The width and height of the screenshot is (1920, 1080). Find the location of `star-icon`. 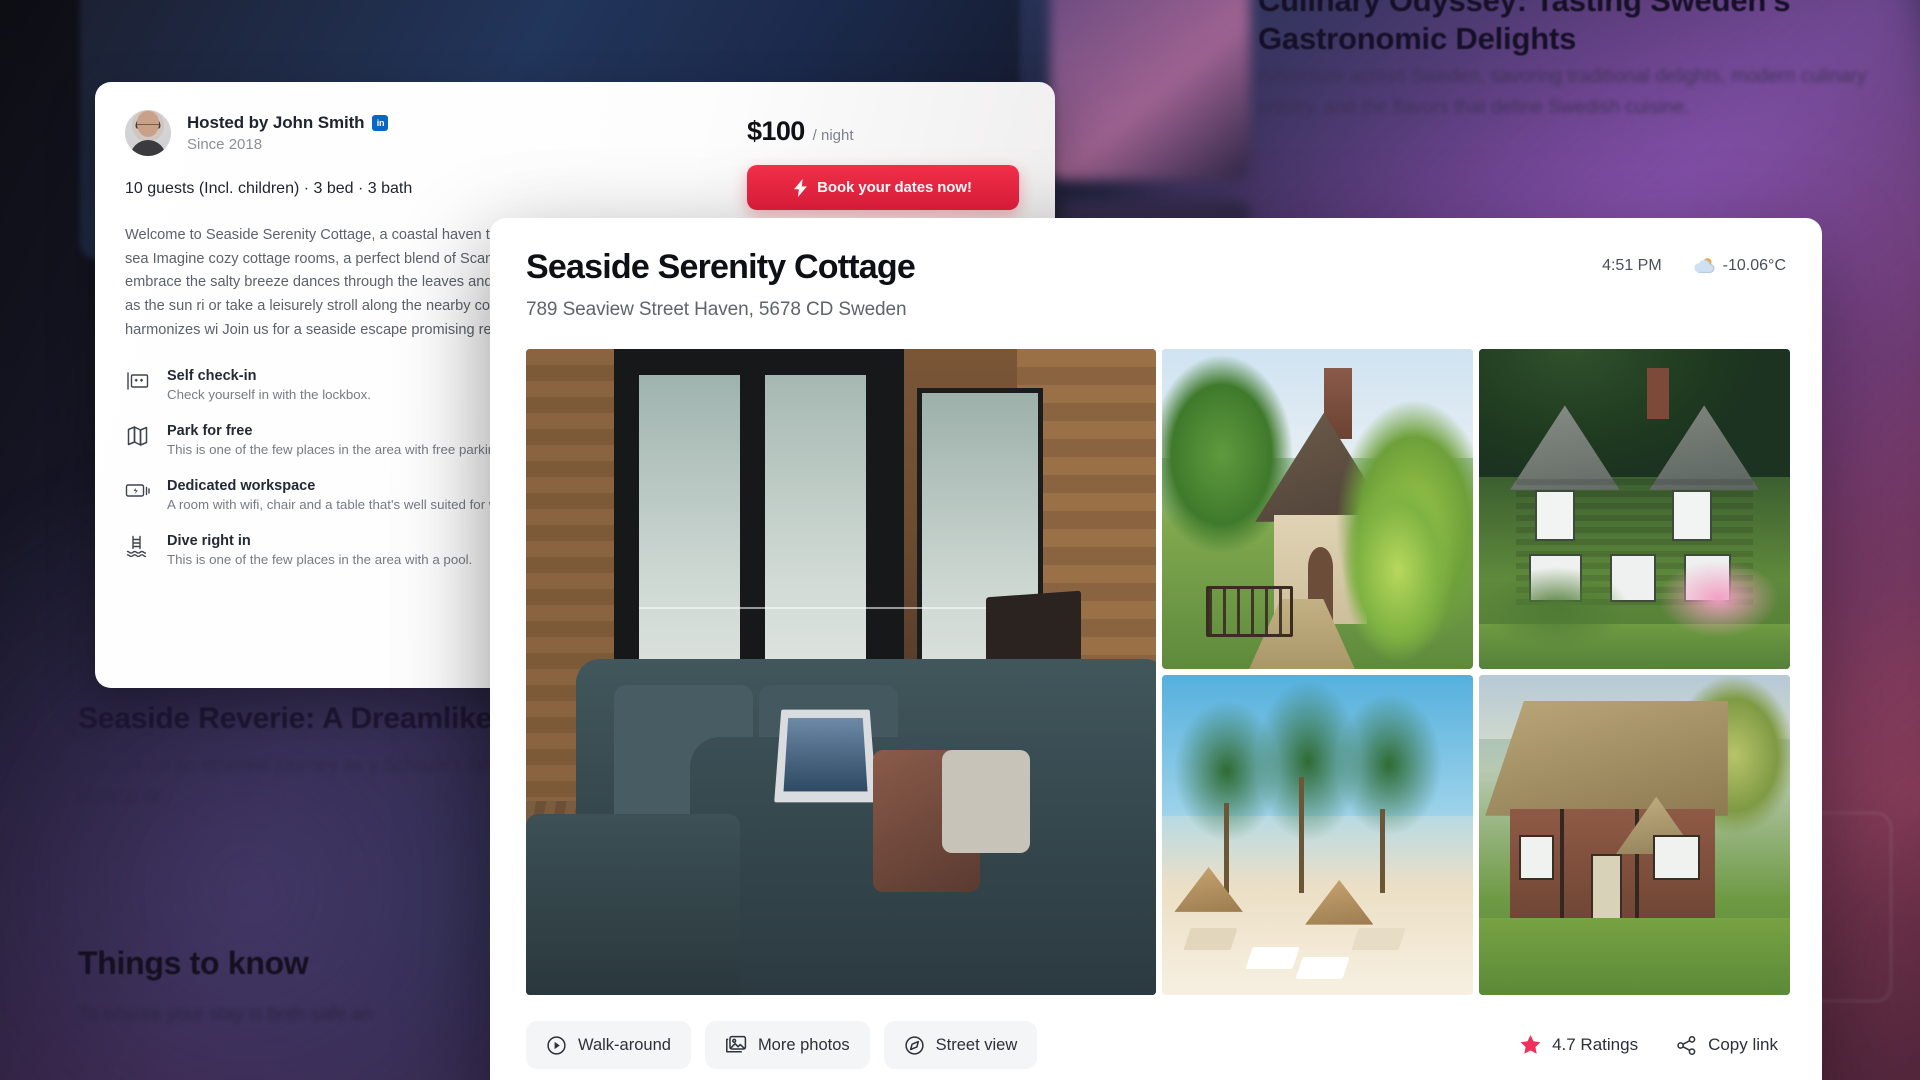

star-icon is located at coordinates (1530, 1045).